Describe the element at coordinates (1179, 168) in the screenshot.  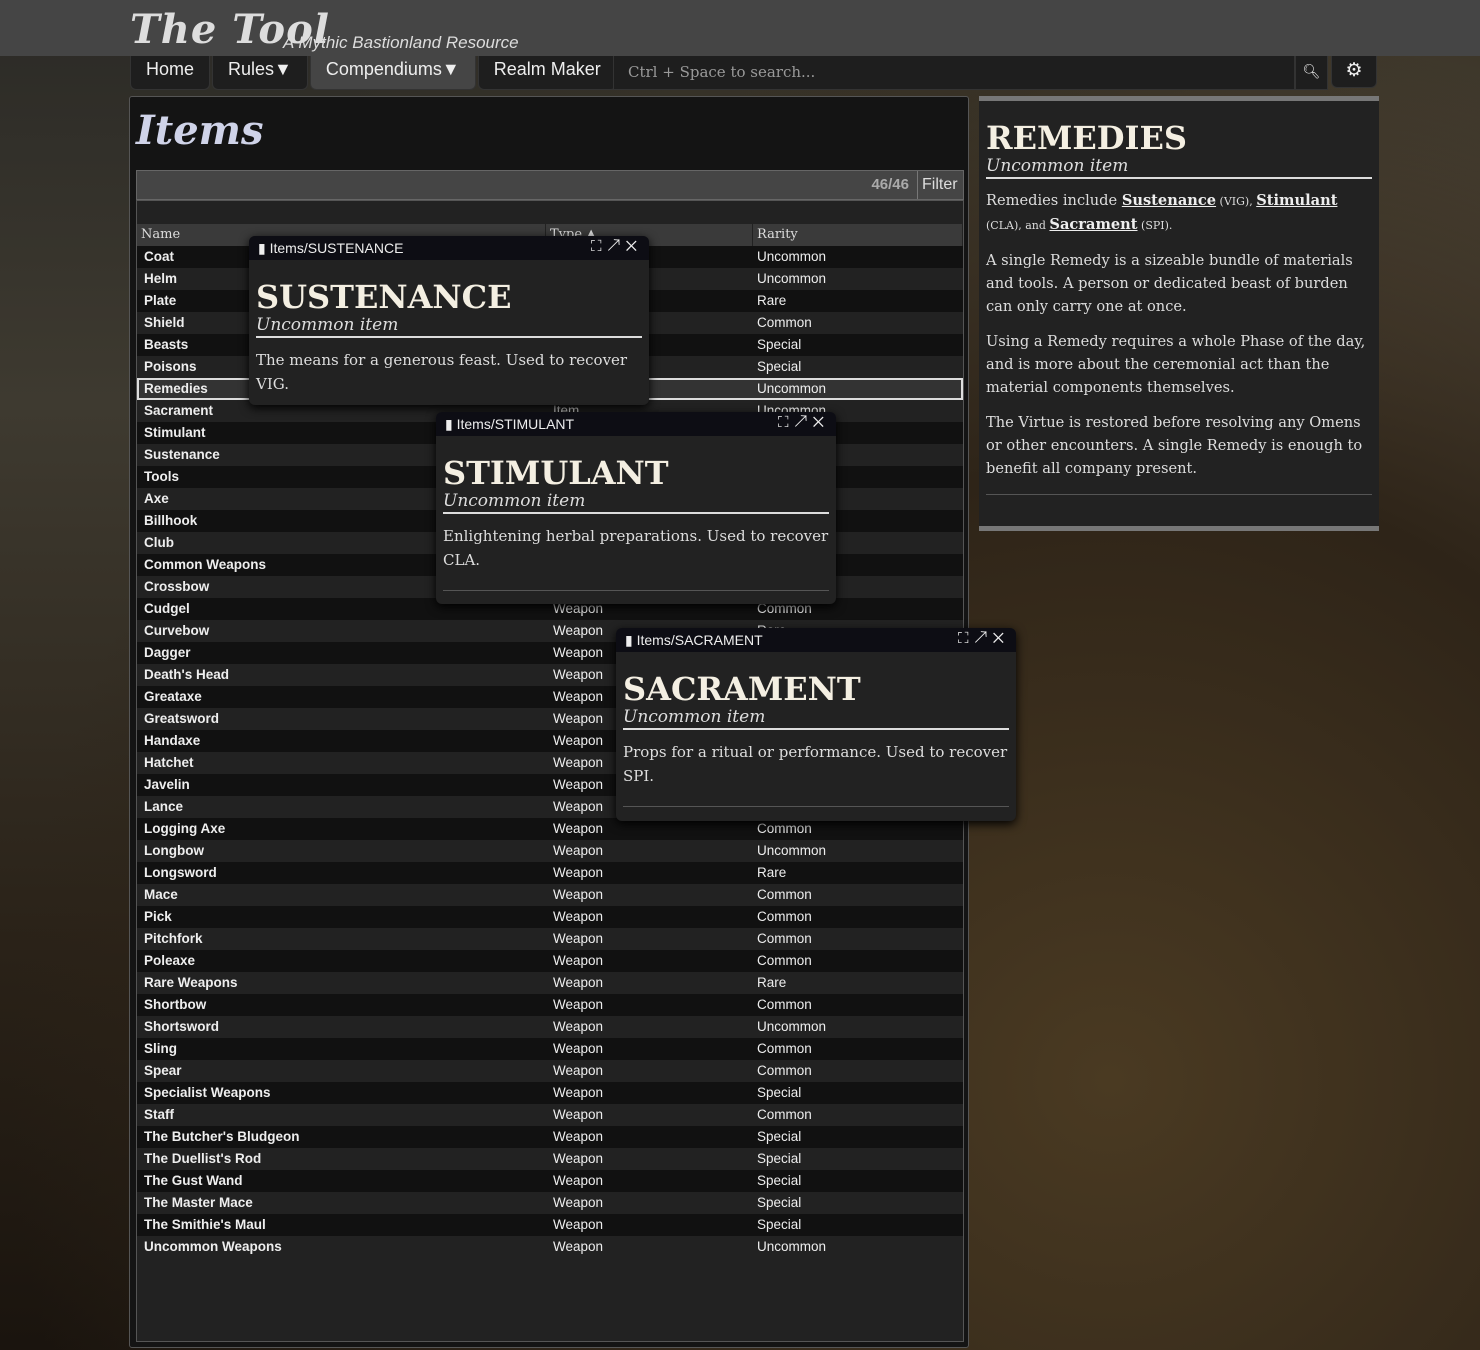
I see `detail-subtitle: Uncommon item` at that location.